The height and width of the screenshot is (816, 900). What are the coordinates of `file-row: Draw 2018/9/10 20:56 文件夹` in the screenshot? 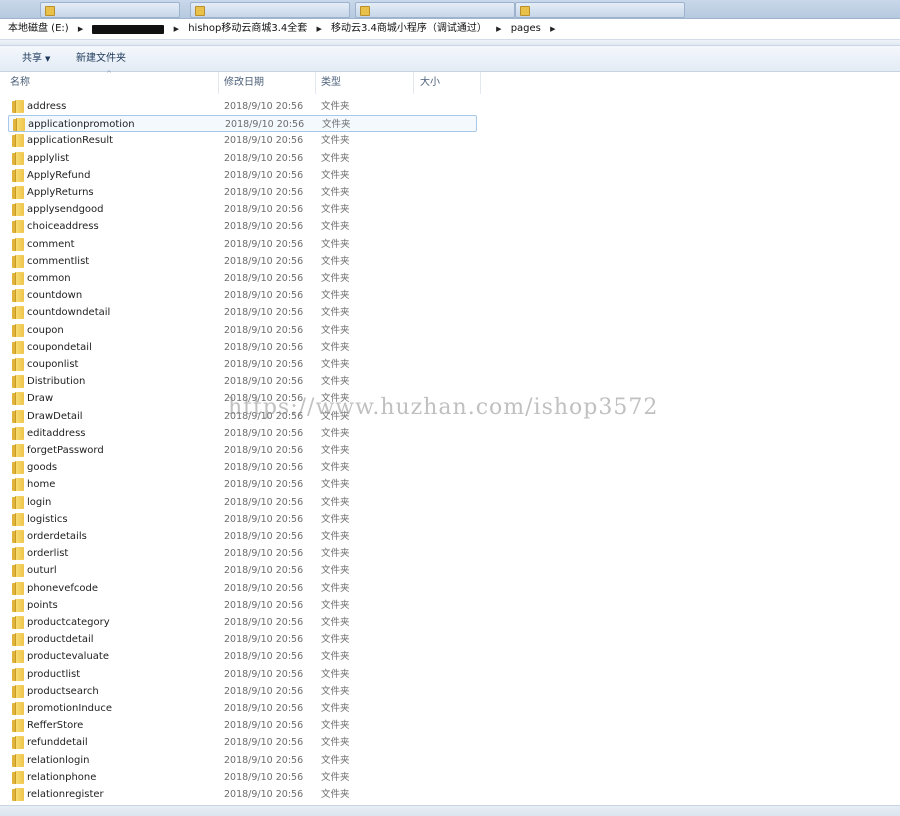 It's located at (242, 398).